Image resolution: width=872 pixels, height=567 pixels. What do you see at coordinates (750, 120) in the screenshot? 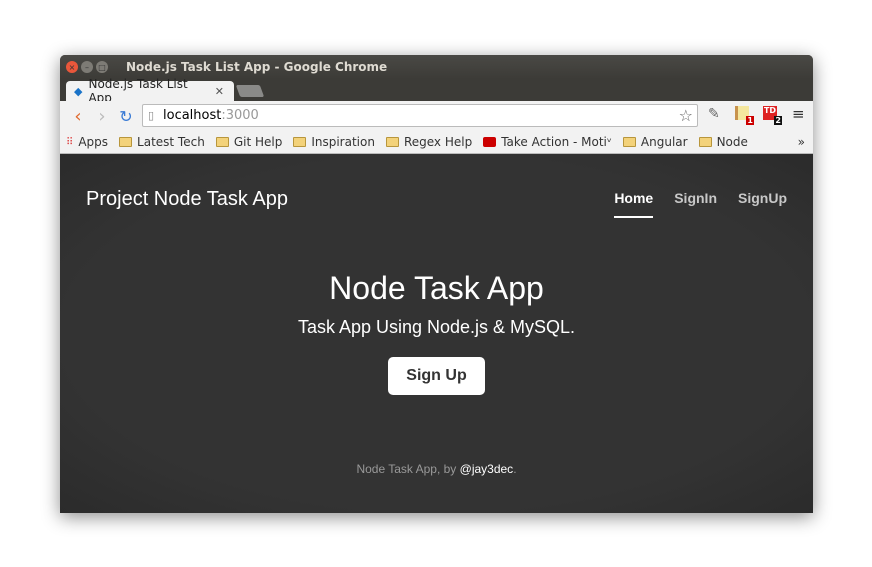
I see `badge: 1` at bounding box center [750, 120].